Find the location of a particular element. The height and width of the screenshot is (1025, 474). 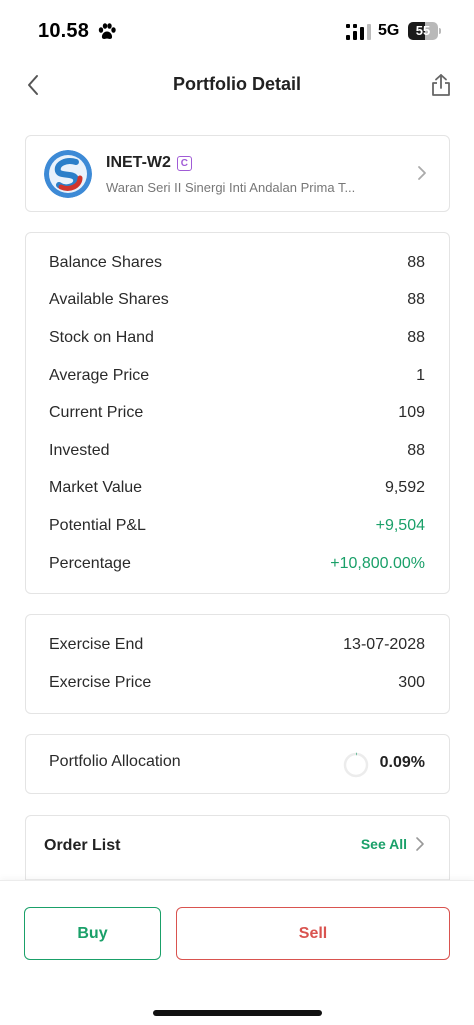

exercise-row-price: Exercise Price 300 is located at coordinates (237, 683).